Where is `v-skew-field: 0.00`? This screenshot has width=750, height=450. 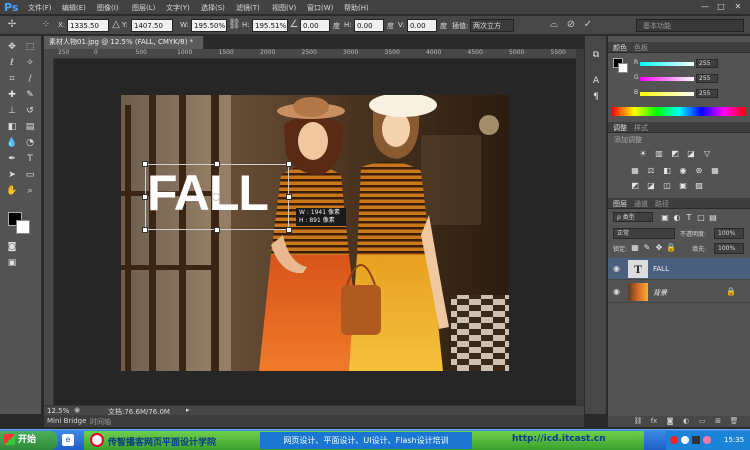 v-skew-field: 0.00 is located at coordinates (422, 25).